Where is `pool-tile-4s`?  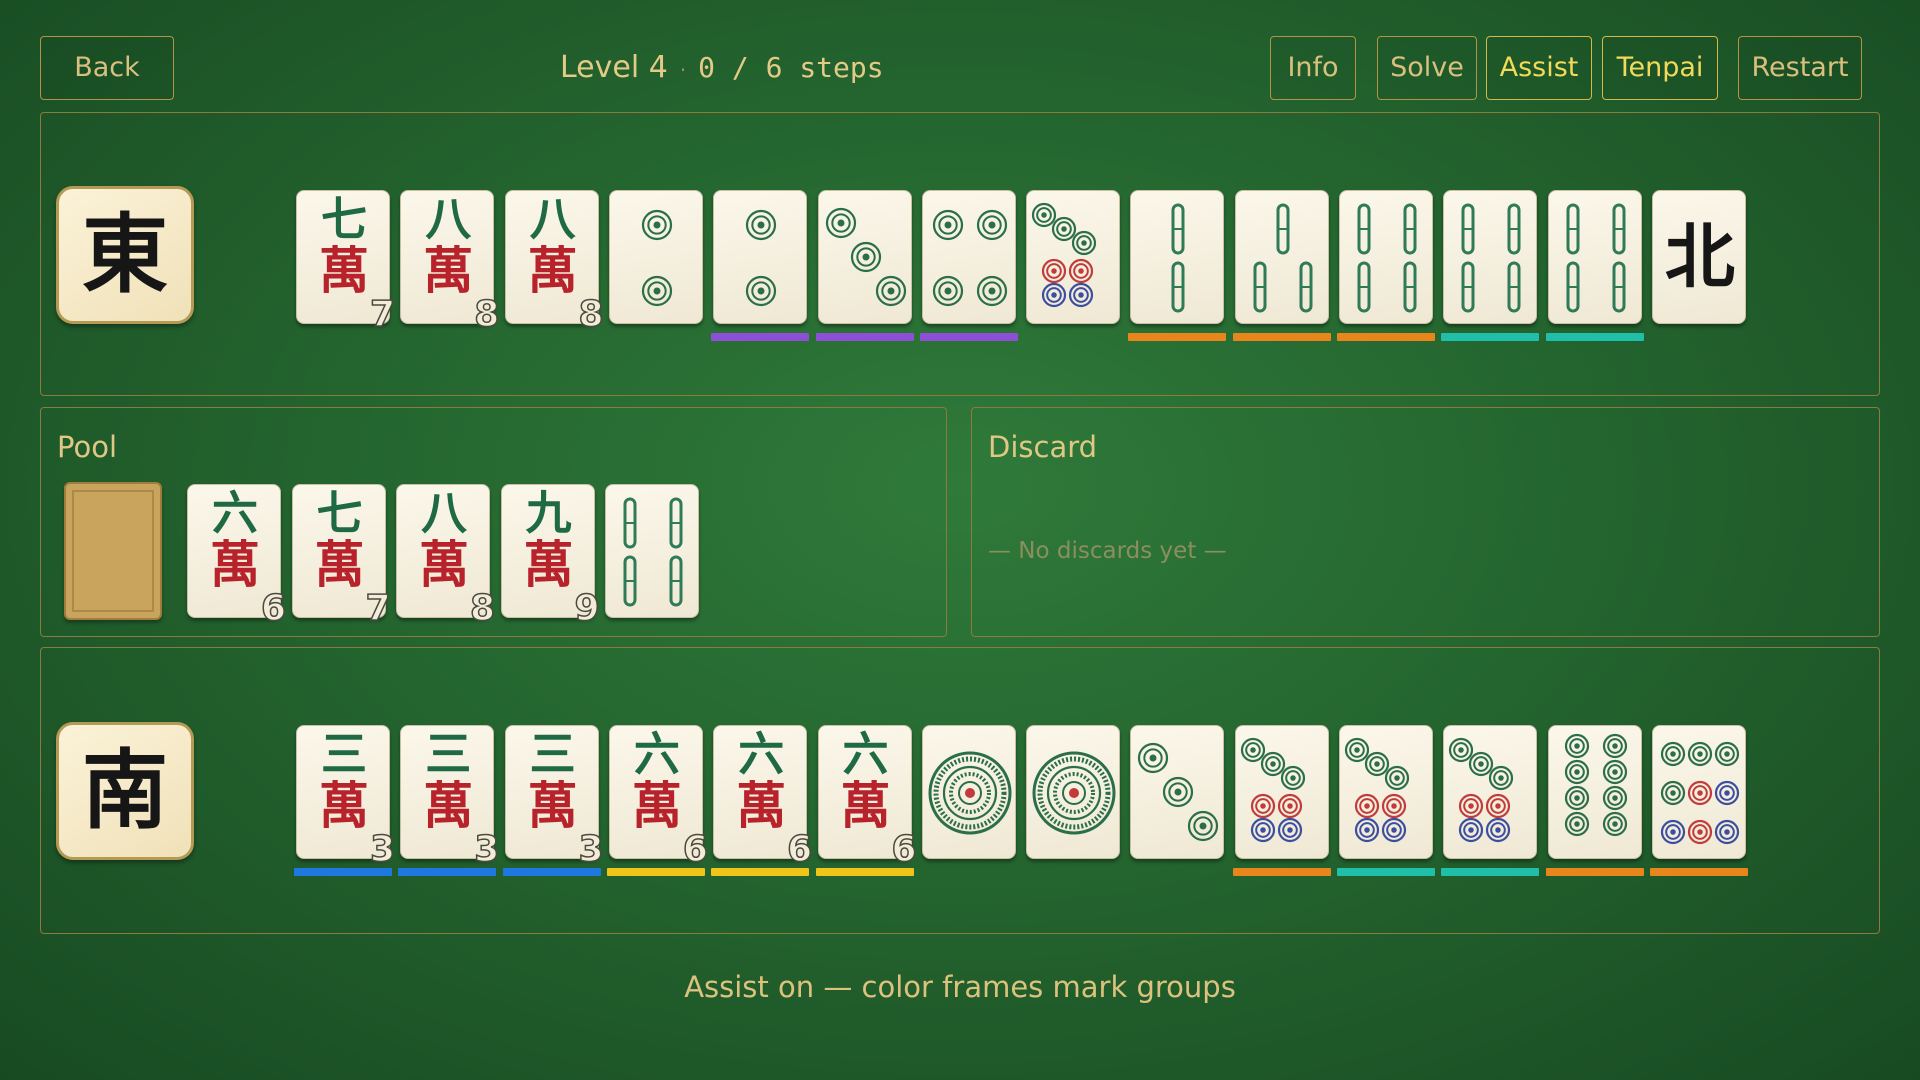 pool-tile-4s is located at coordinates (652, 551).